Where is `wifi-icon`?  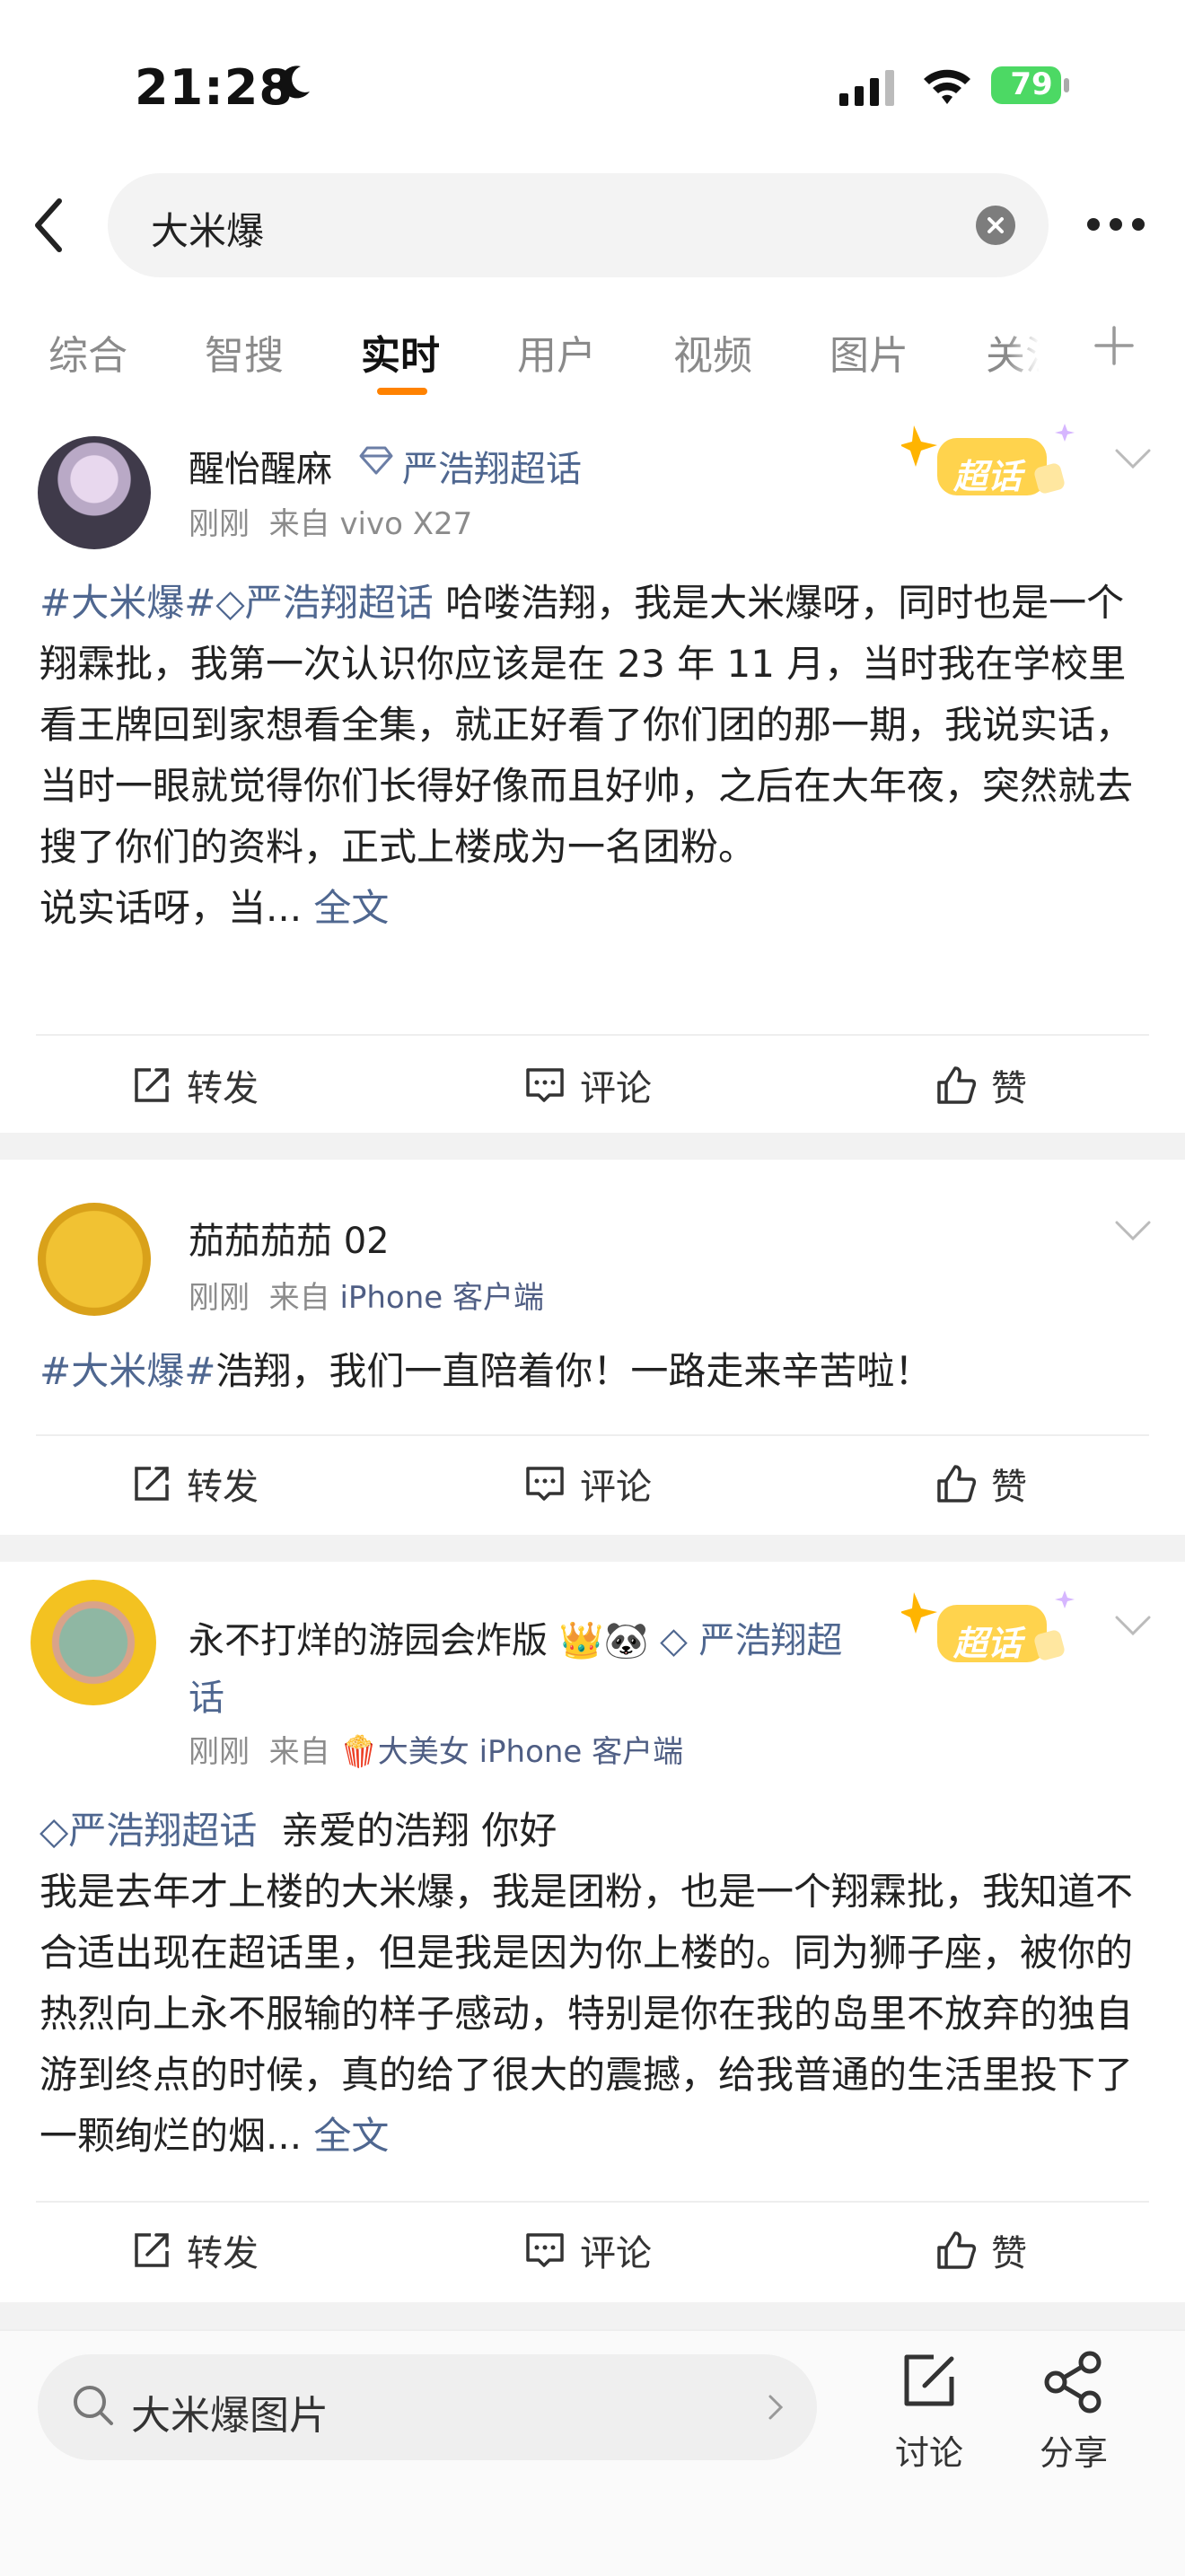
wifi-icon is located at coordinates (947, 86).